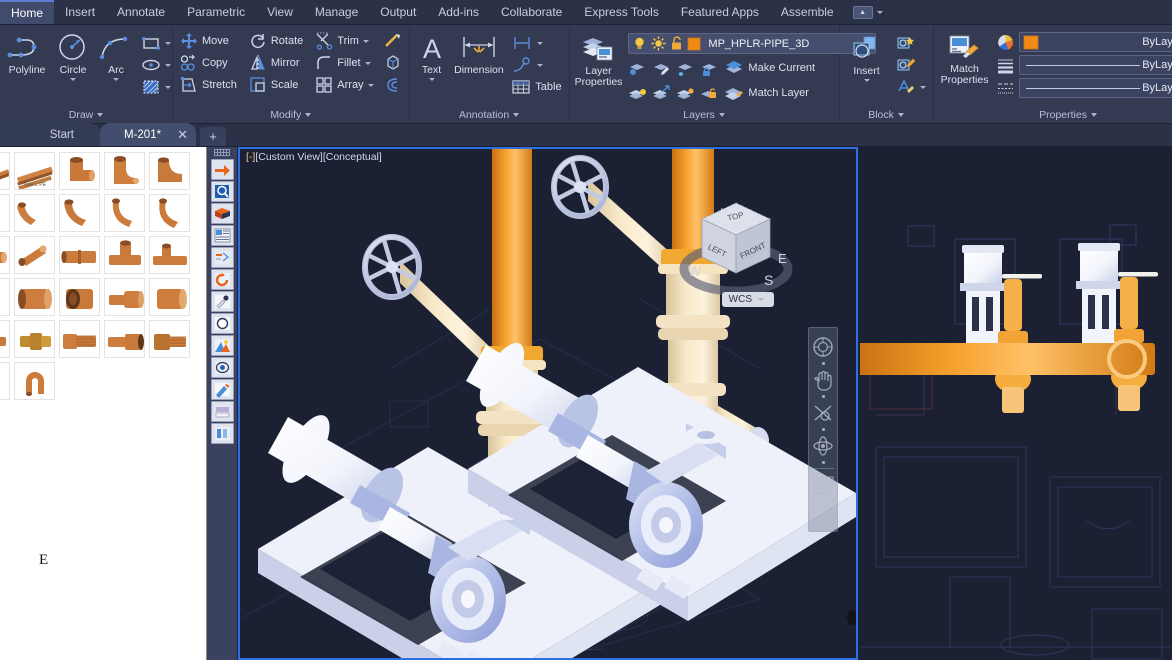 This screenshot has height=660, width=1172. What do you see at coordinates (141, 12) in the screenshot?
I see `ribbon-tab-annotate: Annotate` at bounding box center [141, 12].